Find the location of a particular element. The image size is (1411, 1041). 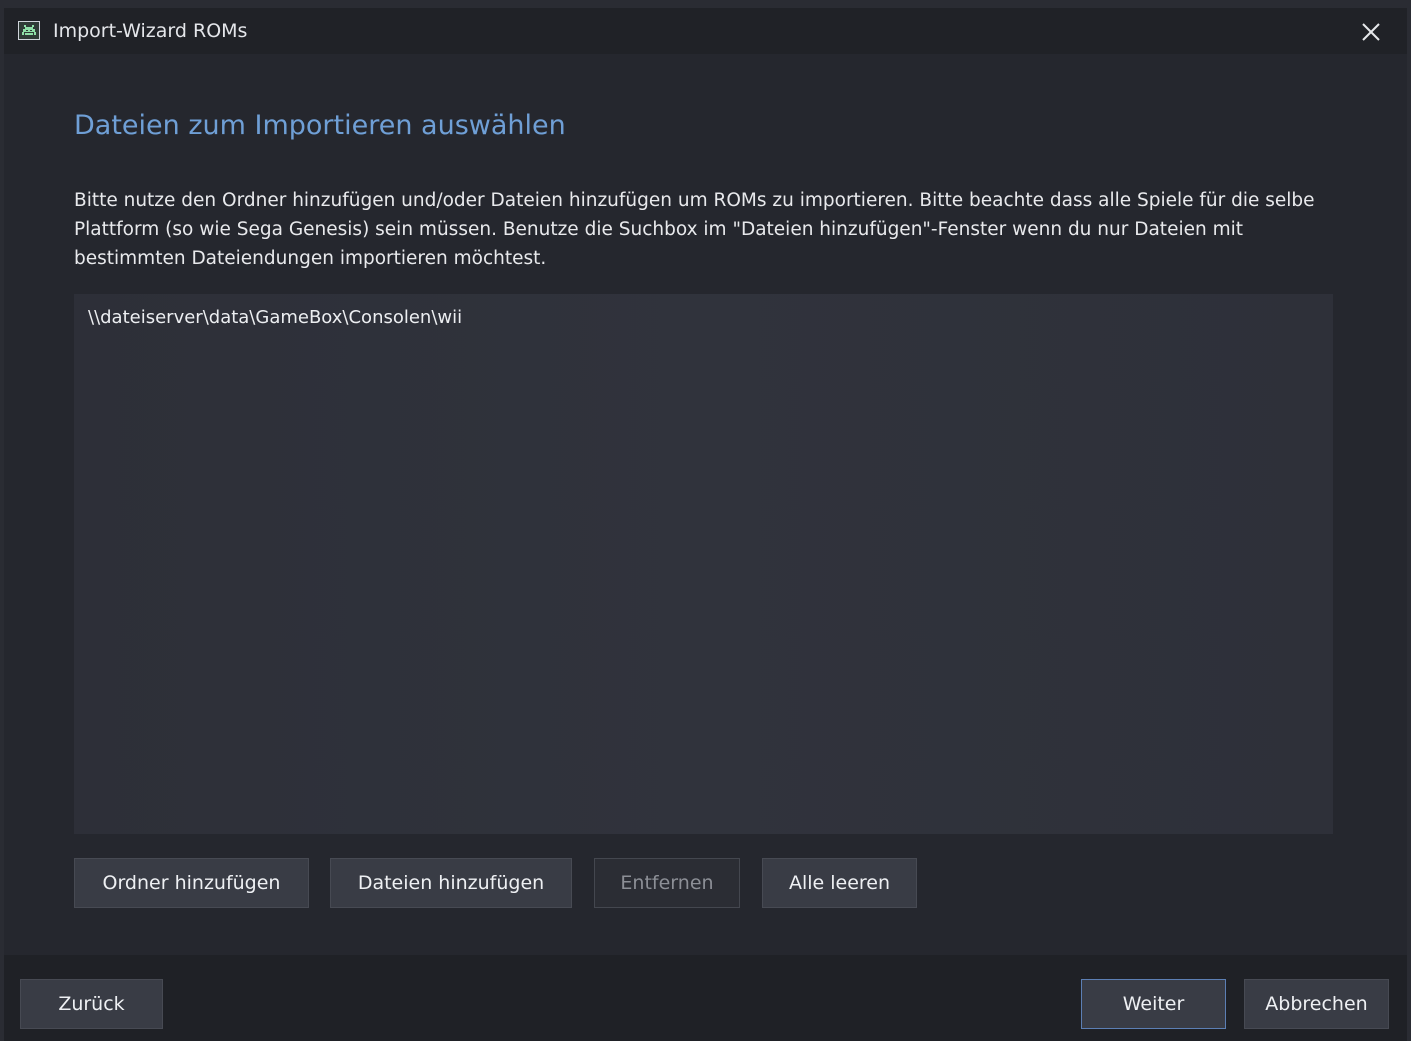

window-title: Import-Wizard ROMs is located at coordinates (150, 31).